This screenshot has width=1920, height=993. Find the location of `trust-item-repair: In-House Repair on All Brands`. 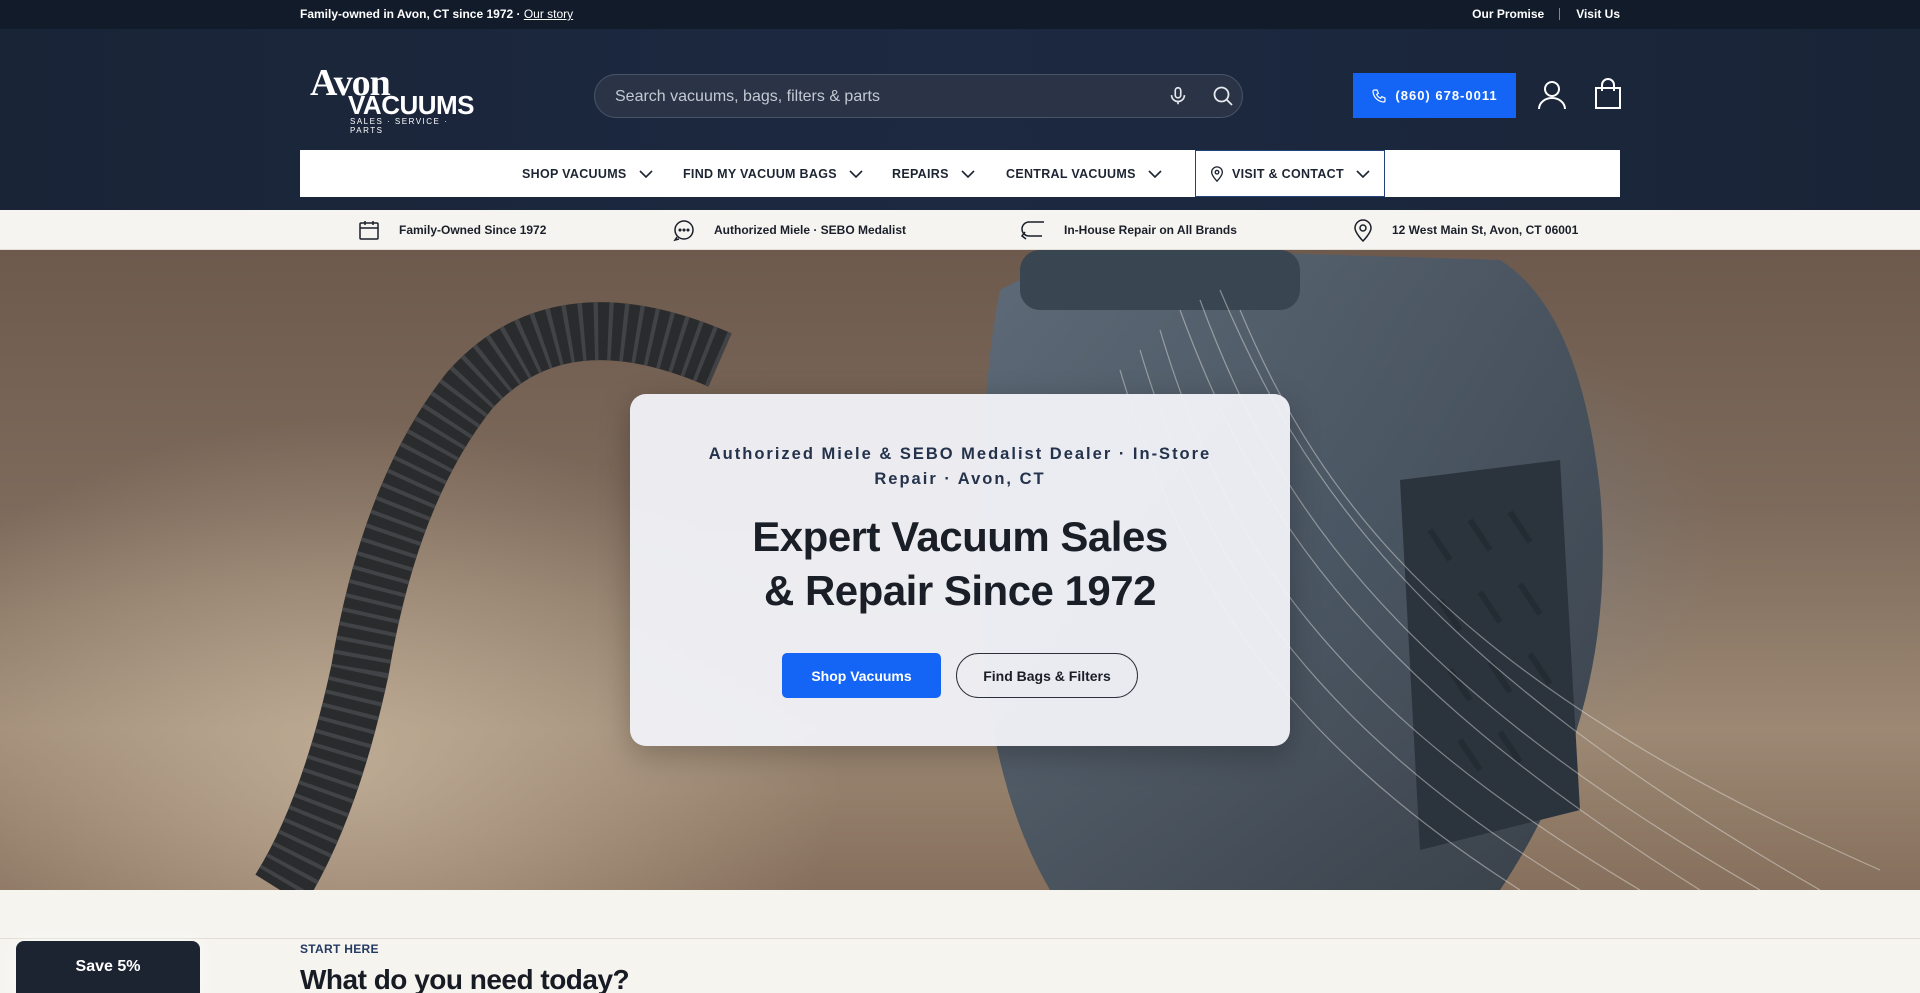

trust-item-repair: In-House Repair on All Brands is located at coordinates (1128, 230).